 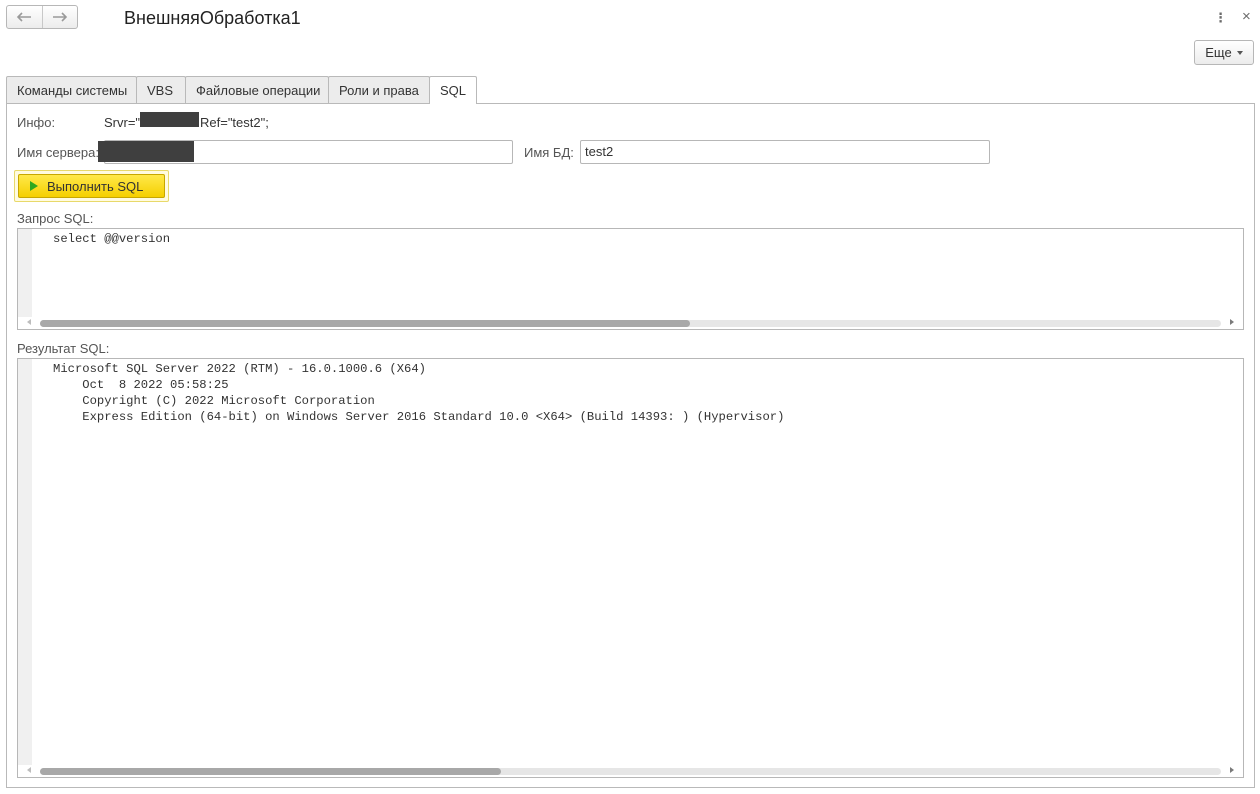 I want to click on navigation-buttons, so click(x=42, y=17).